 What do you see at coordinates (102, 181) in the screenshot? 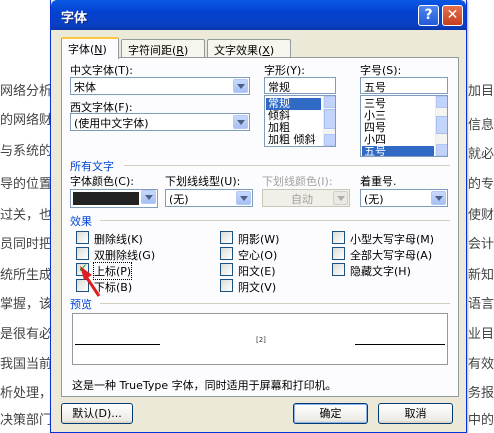
I see `font-color-label: 字体颜色(C):` at bounding box center [102, 181].